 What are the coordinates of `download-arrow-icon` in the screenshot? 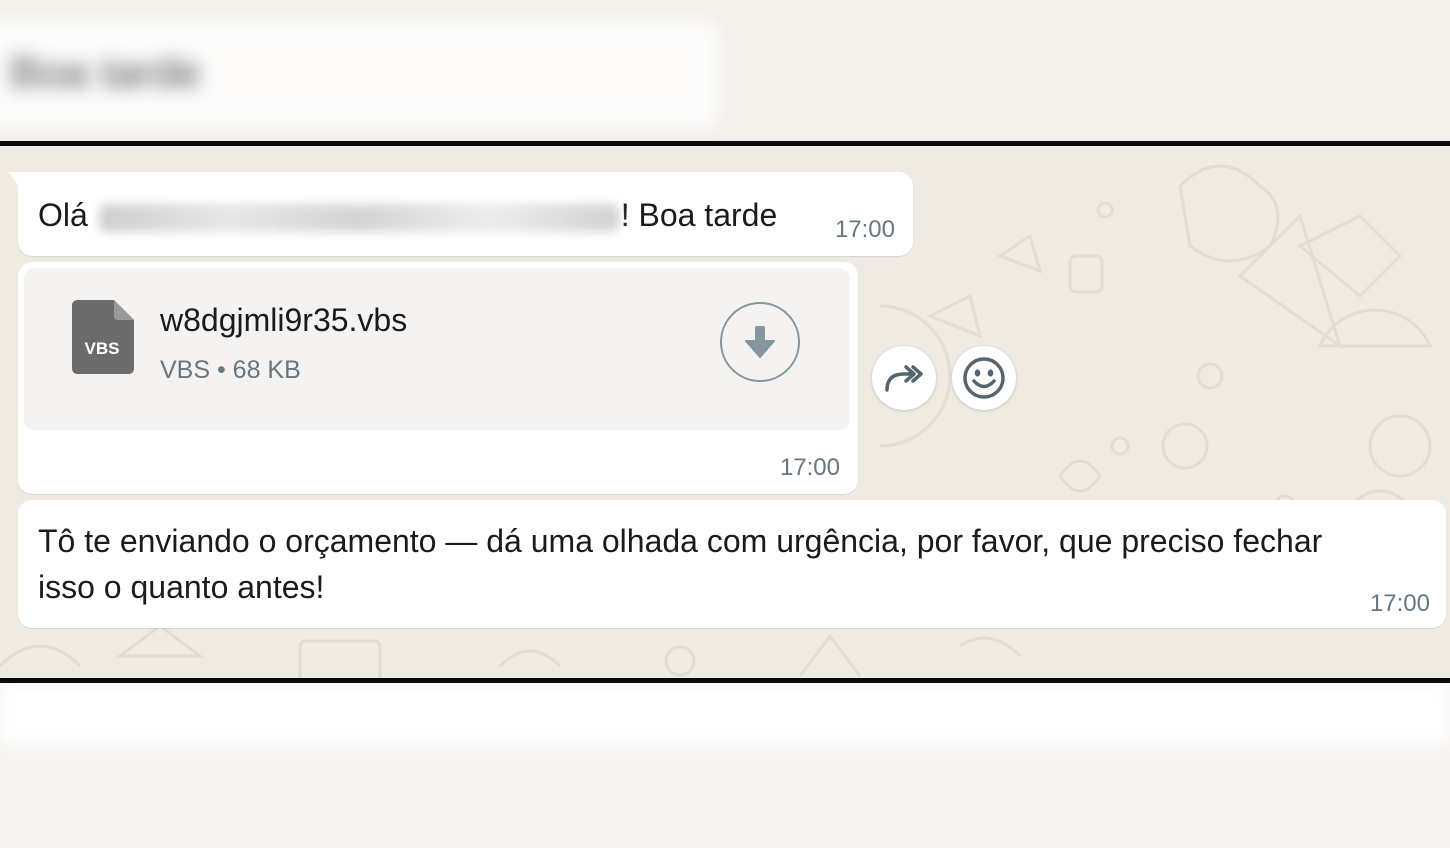 It's located at (760, 342).